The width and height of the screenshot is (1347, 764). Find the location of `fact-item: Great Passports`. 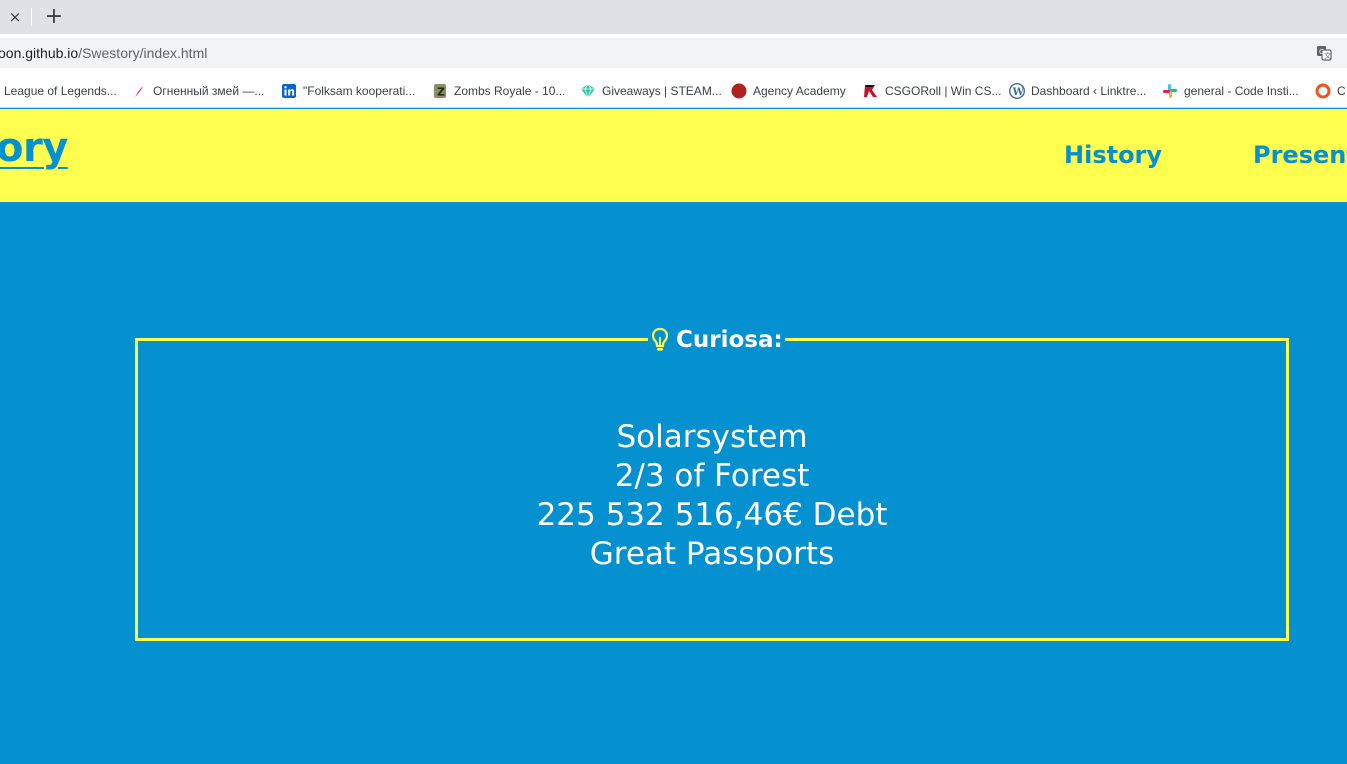

fact-item: Great Passports is located at coordinates (712, 554).